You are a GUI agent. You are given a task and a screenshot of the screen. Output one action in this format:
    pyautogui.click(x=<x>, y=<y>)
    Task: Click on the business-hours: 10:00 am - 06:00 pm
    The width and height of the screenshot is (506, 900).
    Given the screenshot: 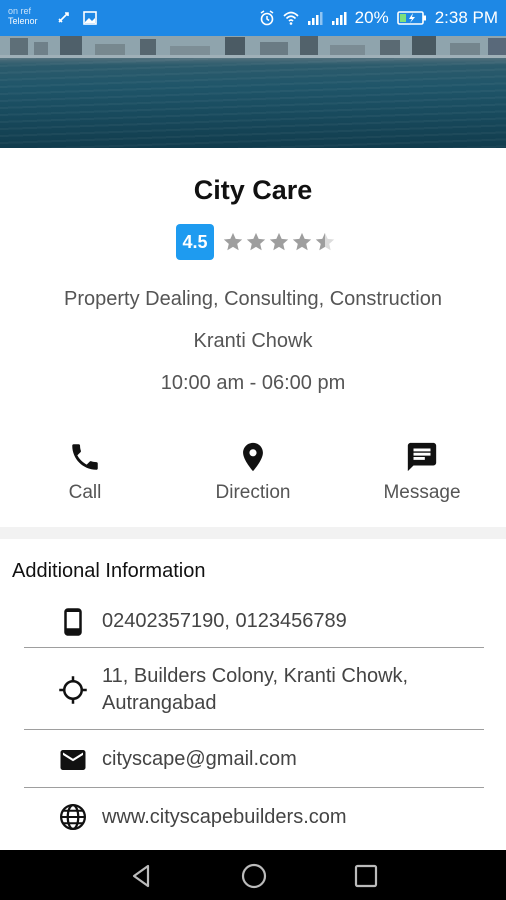 What is the action you would take?
    pyautogui.click(x=253, y=383)
    